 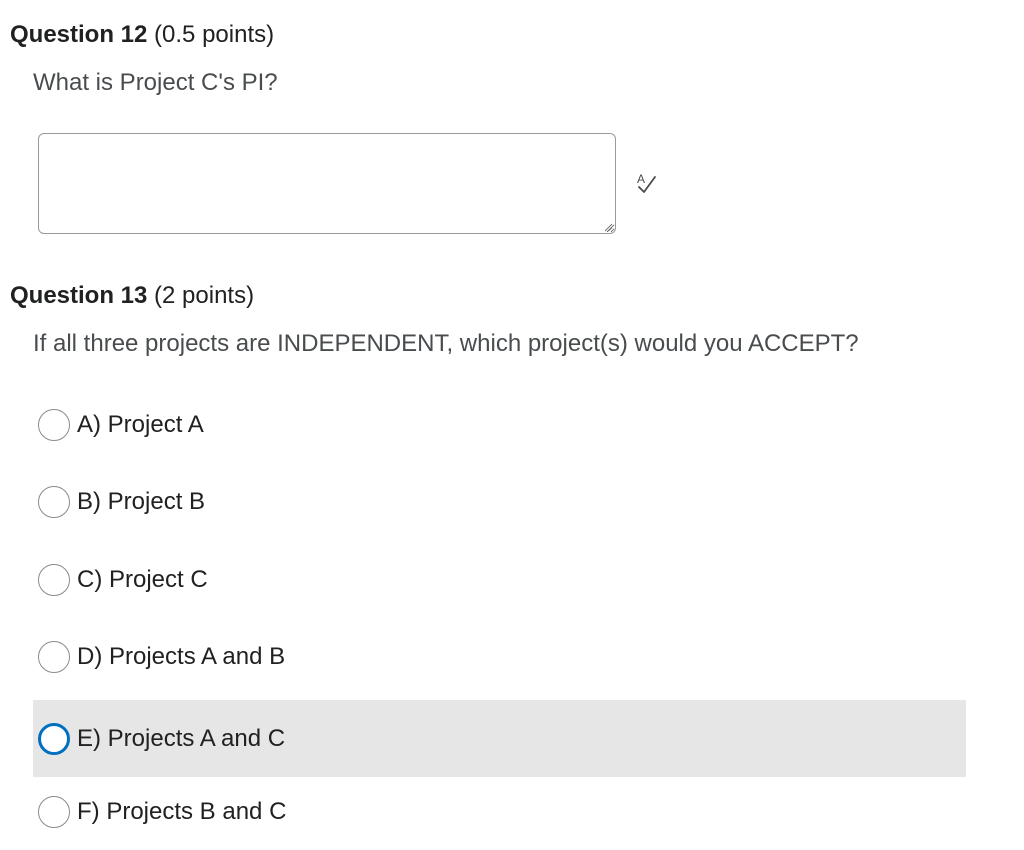 What do you see at coordinates (641, 179) in the screenshot?
I see `svg-text: A` at bounding box center [641, 179].